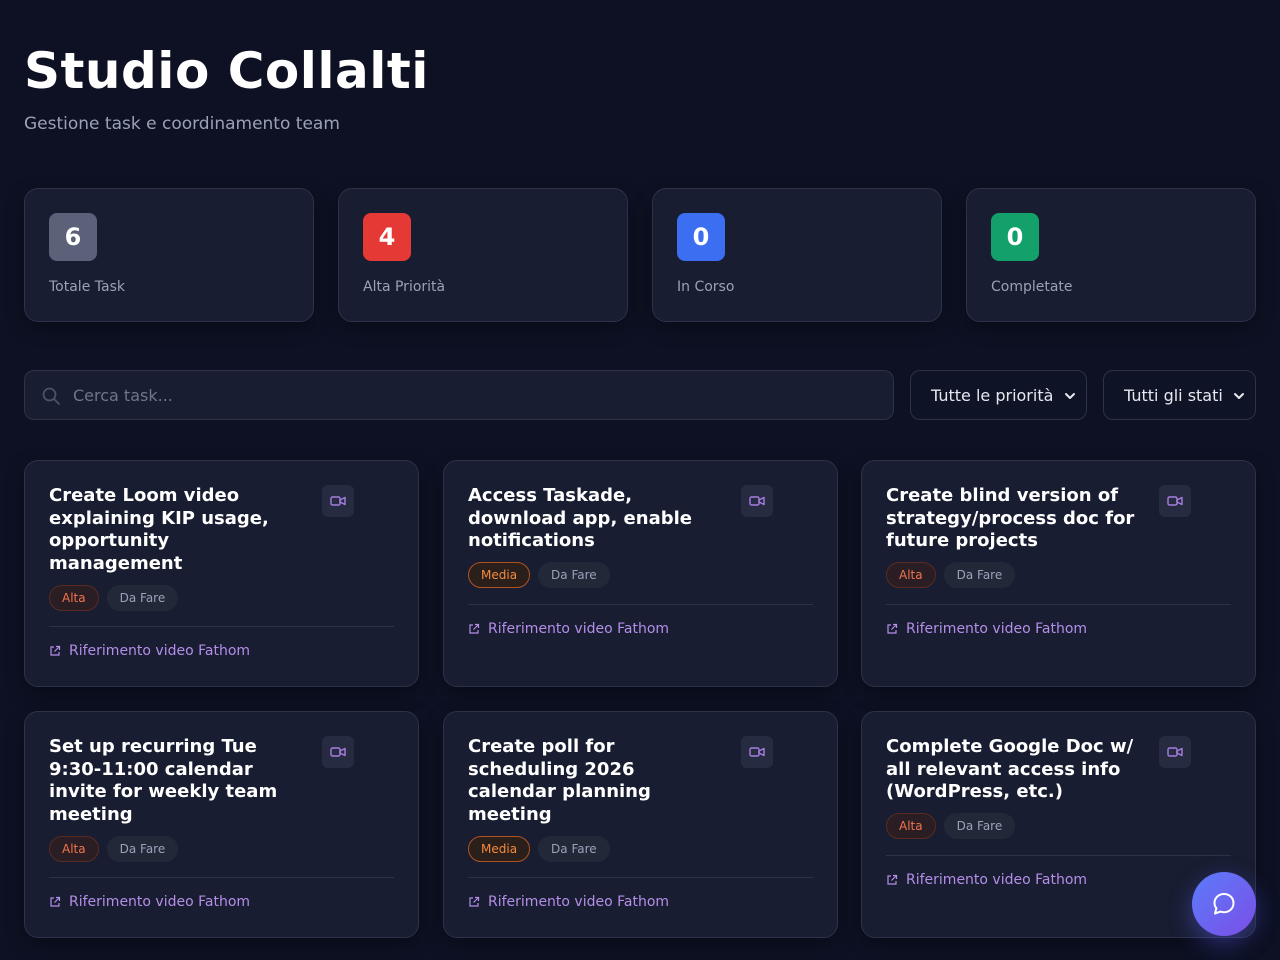  Describe the element at coordinates (87, 287) in the screenshot. I see `stat-total-label: Totale Task` at that location.